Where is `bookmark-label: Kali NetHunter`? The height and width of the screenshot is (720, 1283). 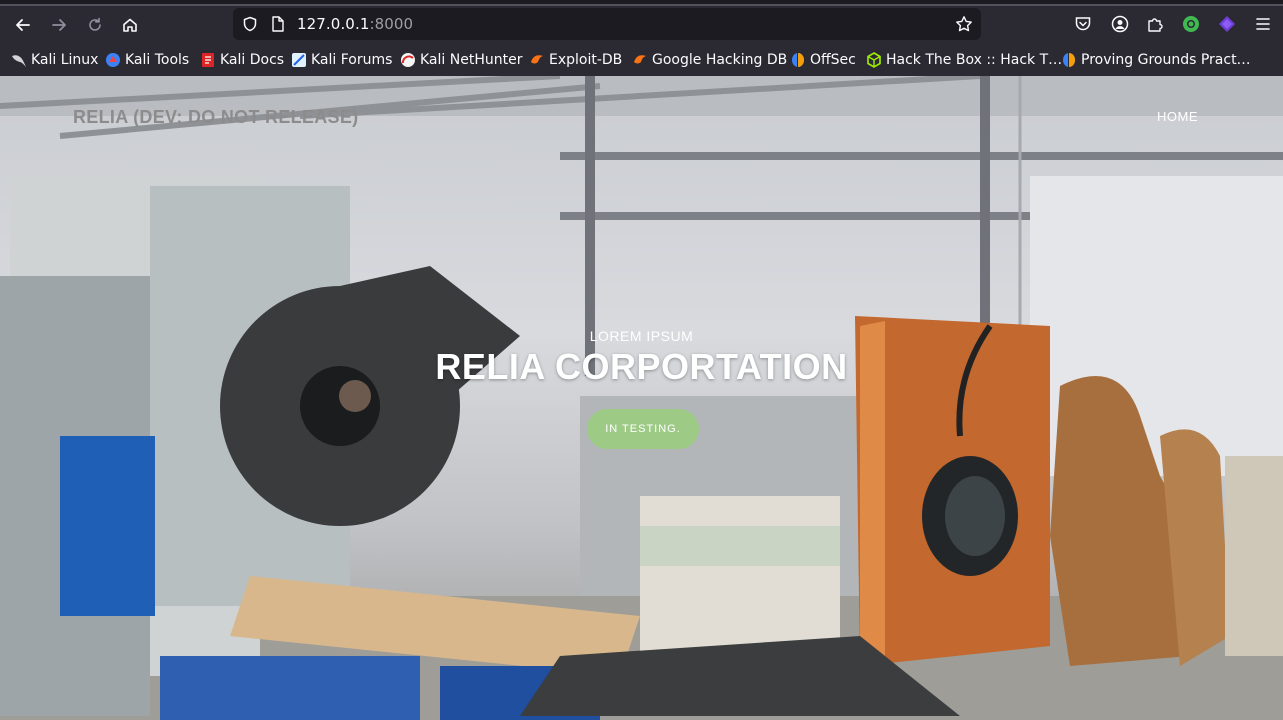
bookmark-label: Kali NetHunter is located at coordinates (471, 60).